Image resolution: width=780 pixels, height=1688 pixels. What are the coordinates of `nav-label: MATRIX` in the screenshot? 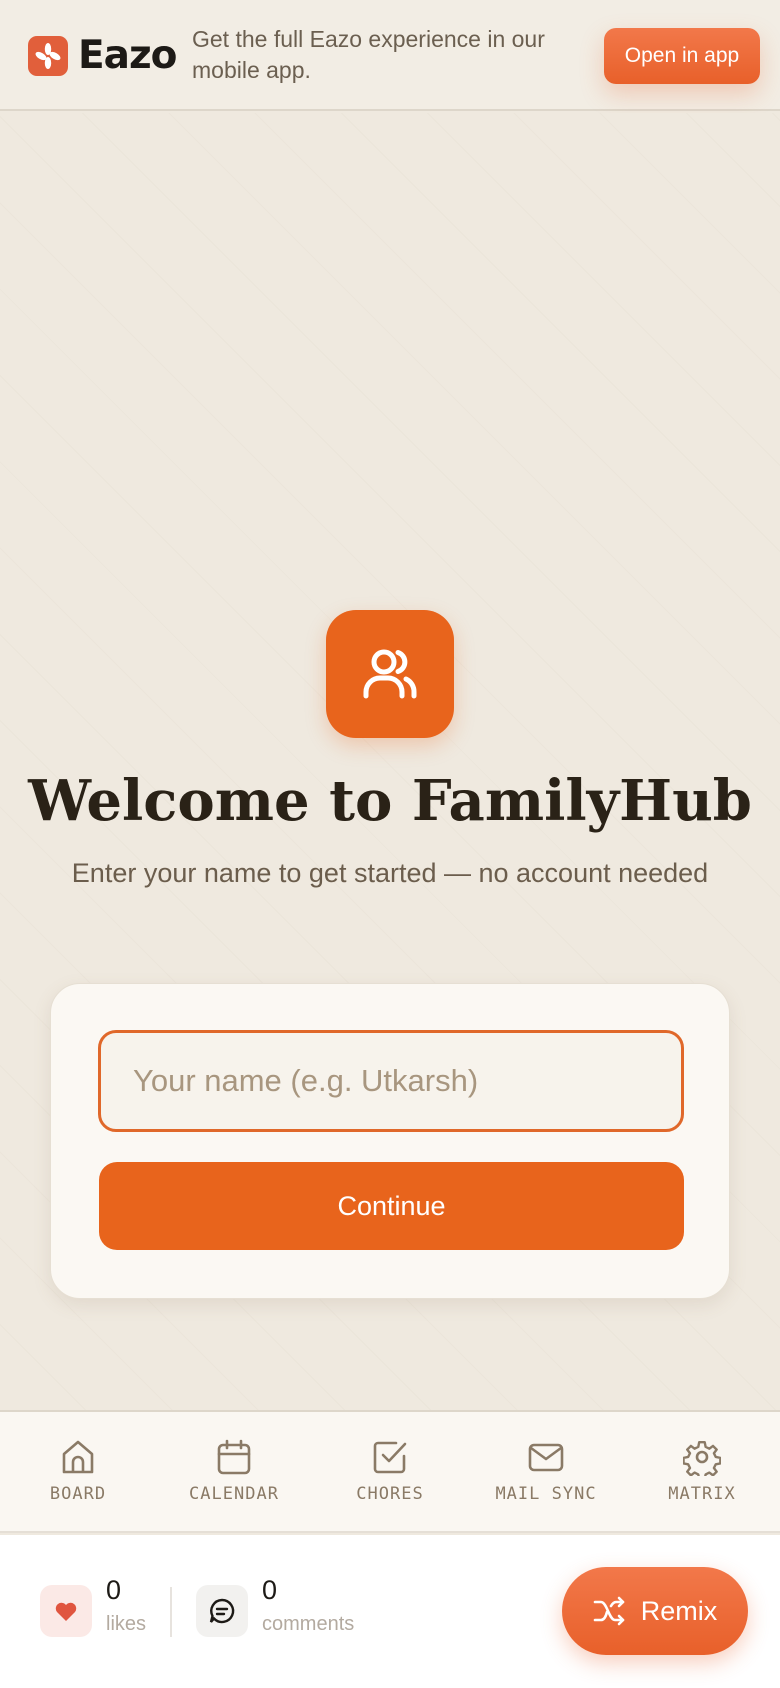 It's located at (702, 1494).